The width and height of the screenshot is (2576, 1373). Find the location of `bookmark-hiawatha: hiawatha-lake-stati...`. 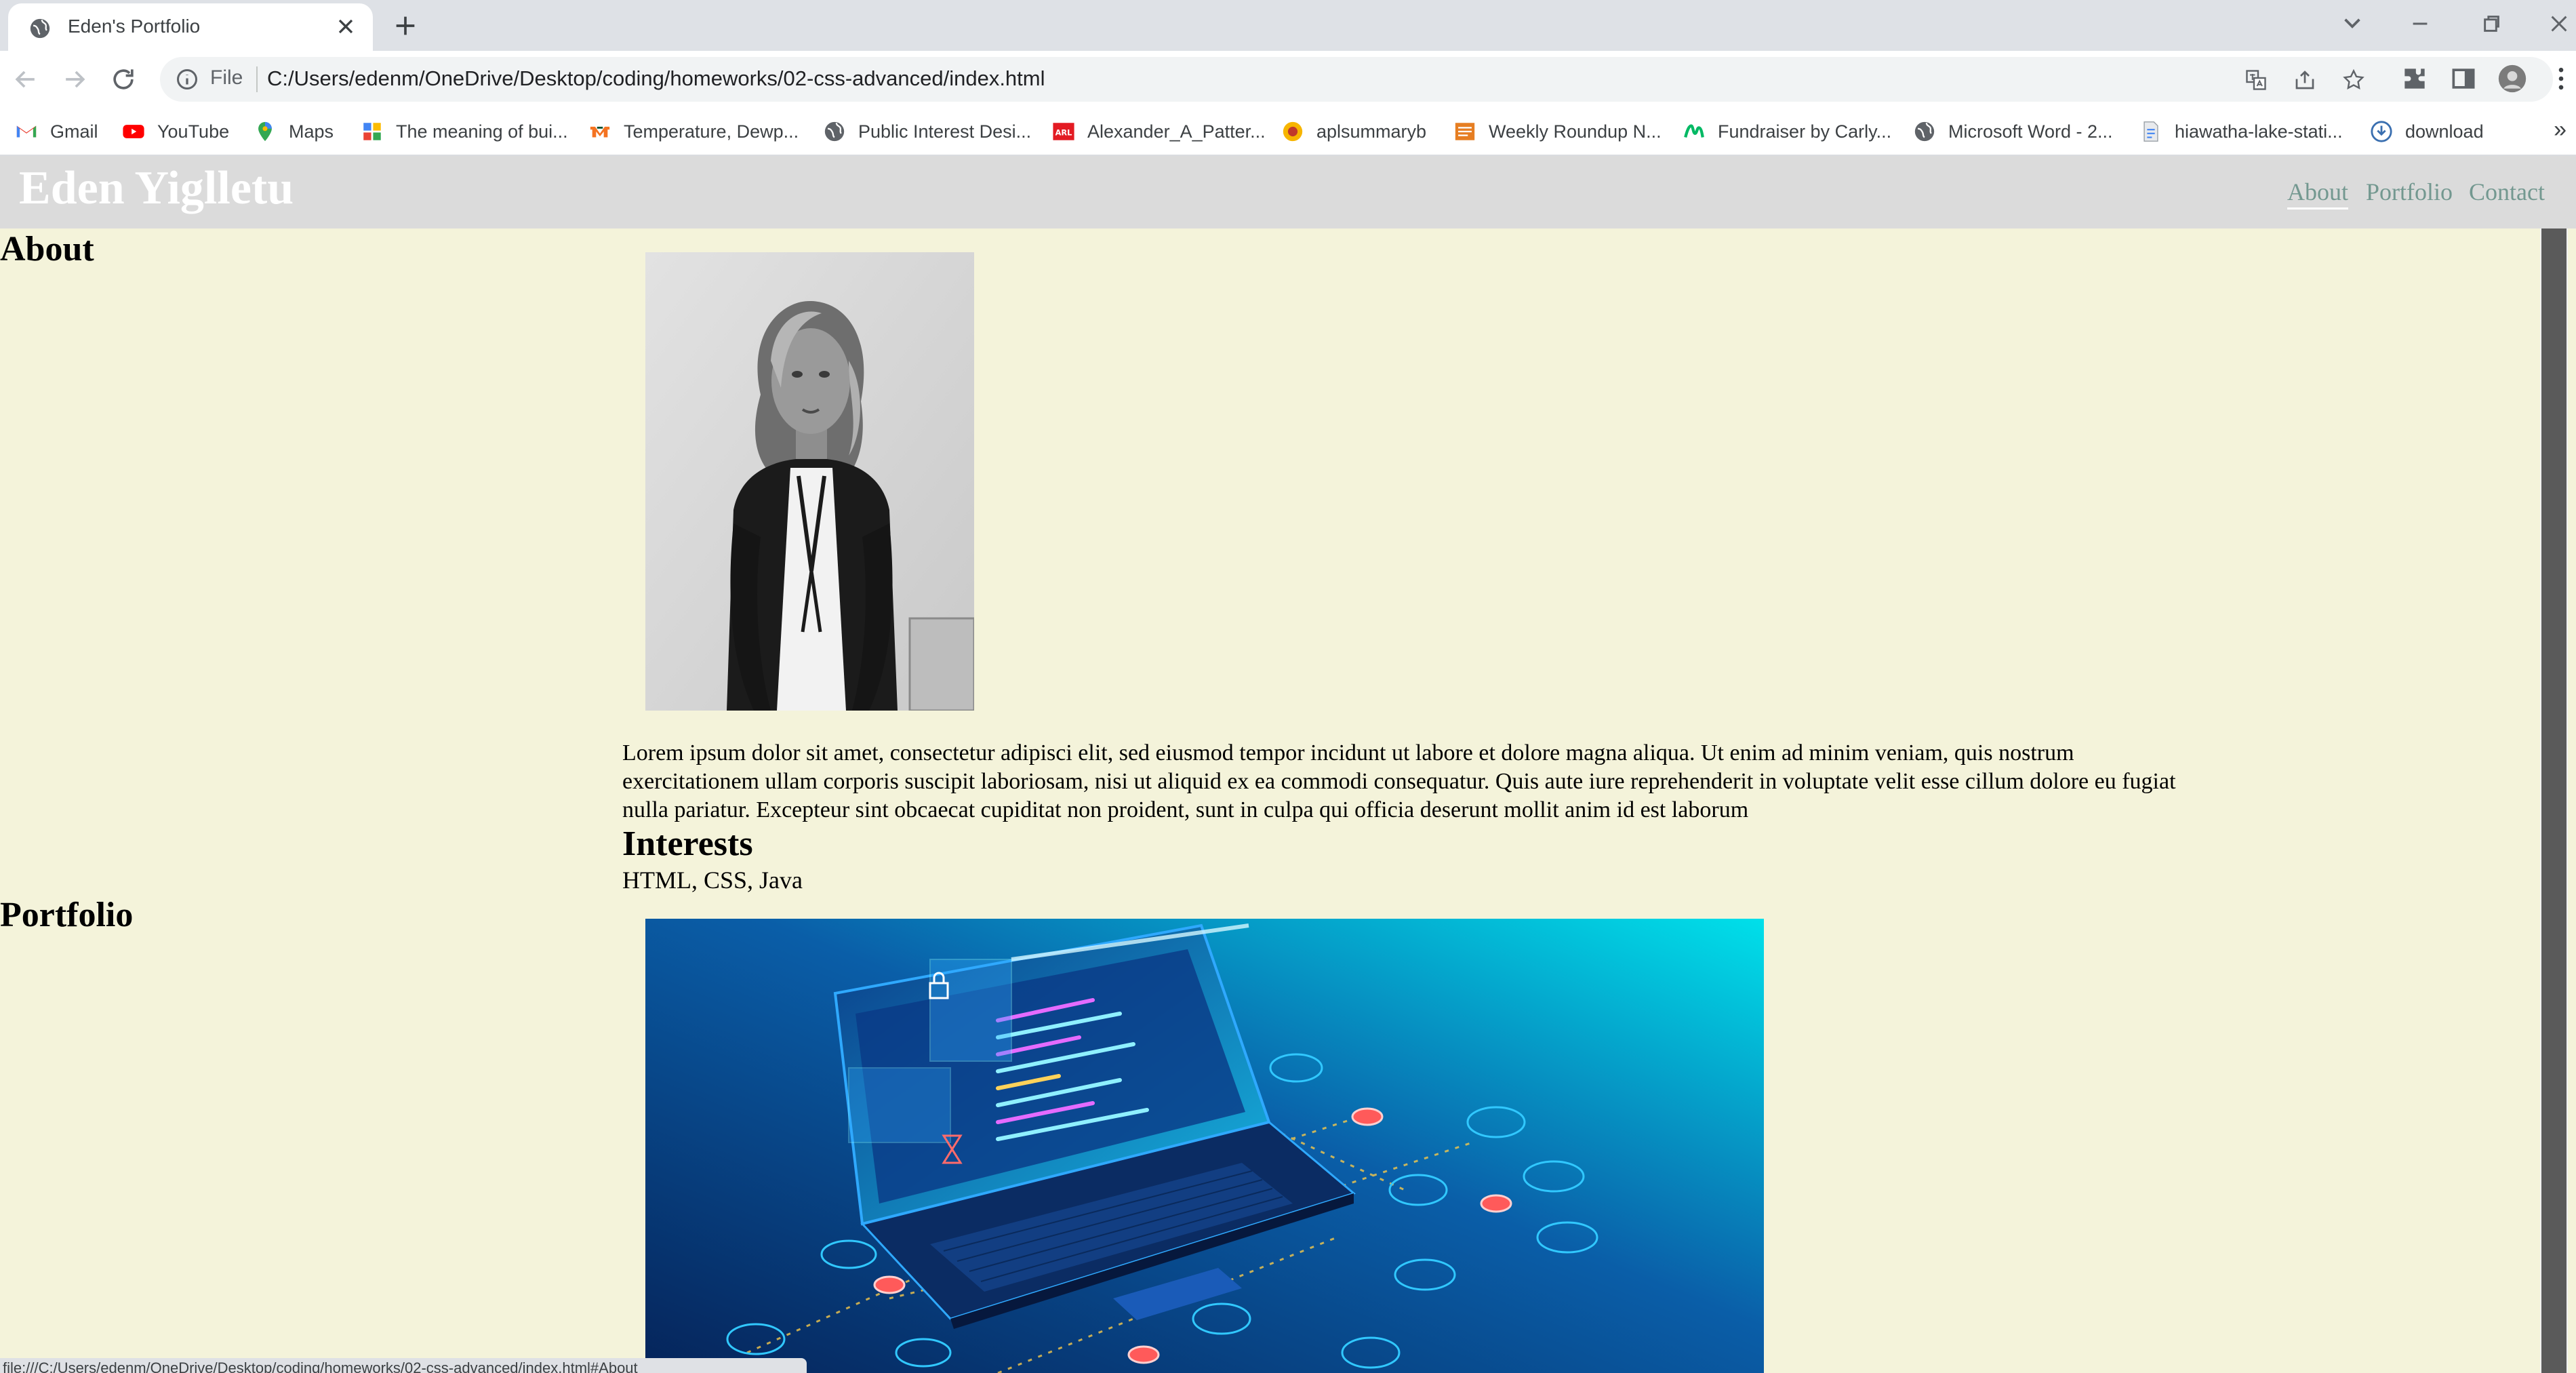

bookmark-hiawatha: hiawatha-lake-stati... is located at coordinates (2241, 131).